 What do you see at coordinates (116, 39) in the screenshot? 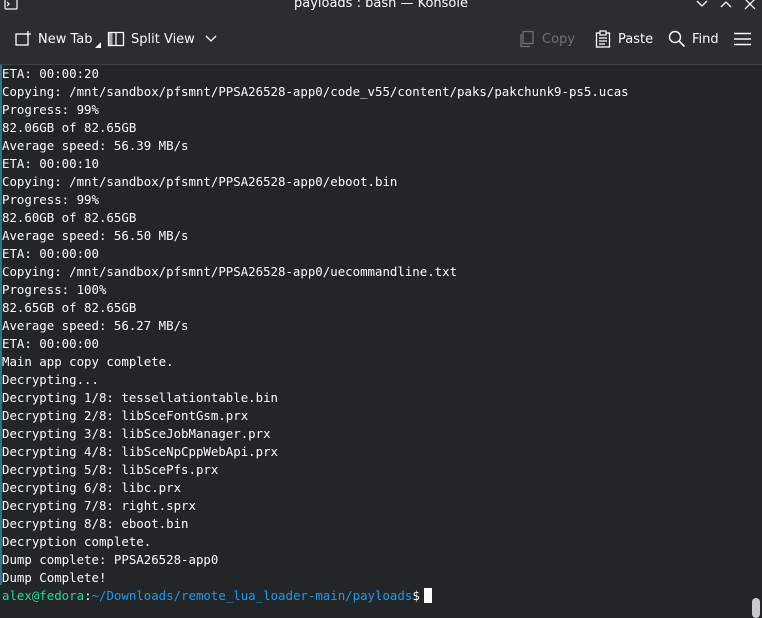
I see `split-view-icon` at bounding box center [116, 39].